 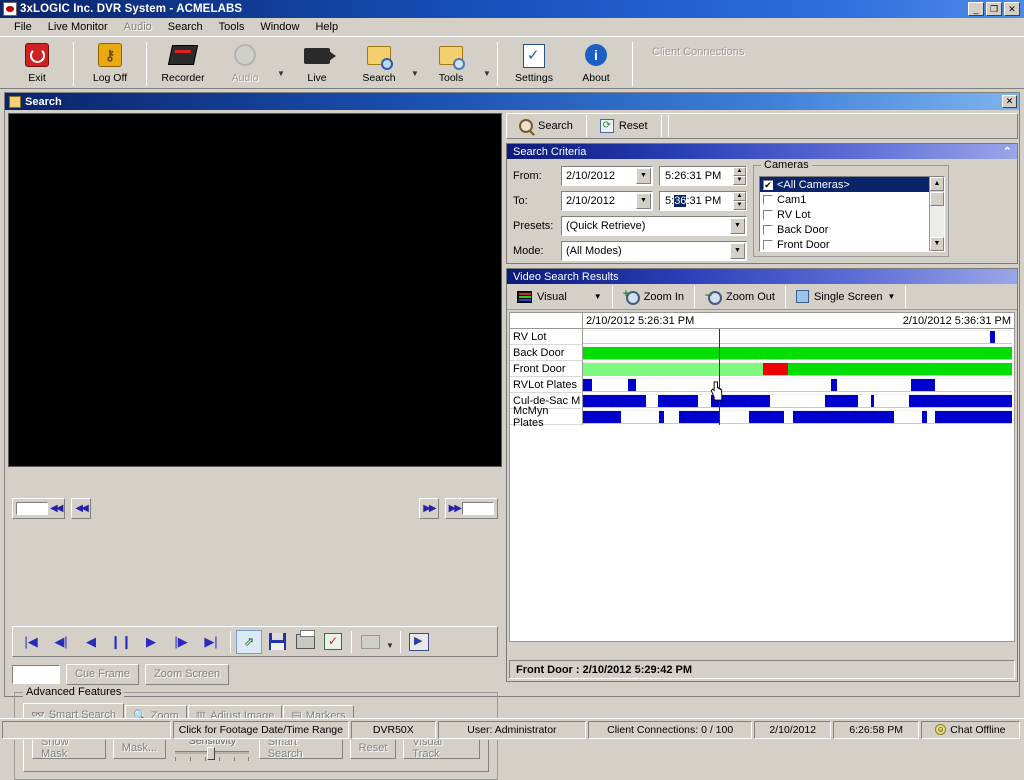 I want to click on rewind-span-button: ◀◀, so click(x=39, y=508).